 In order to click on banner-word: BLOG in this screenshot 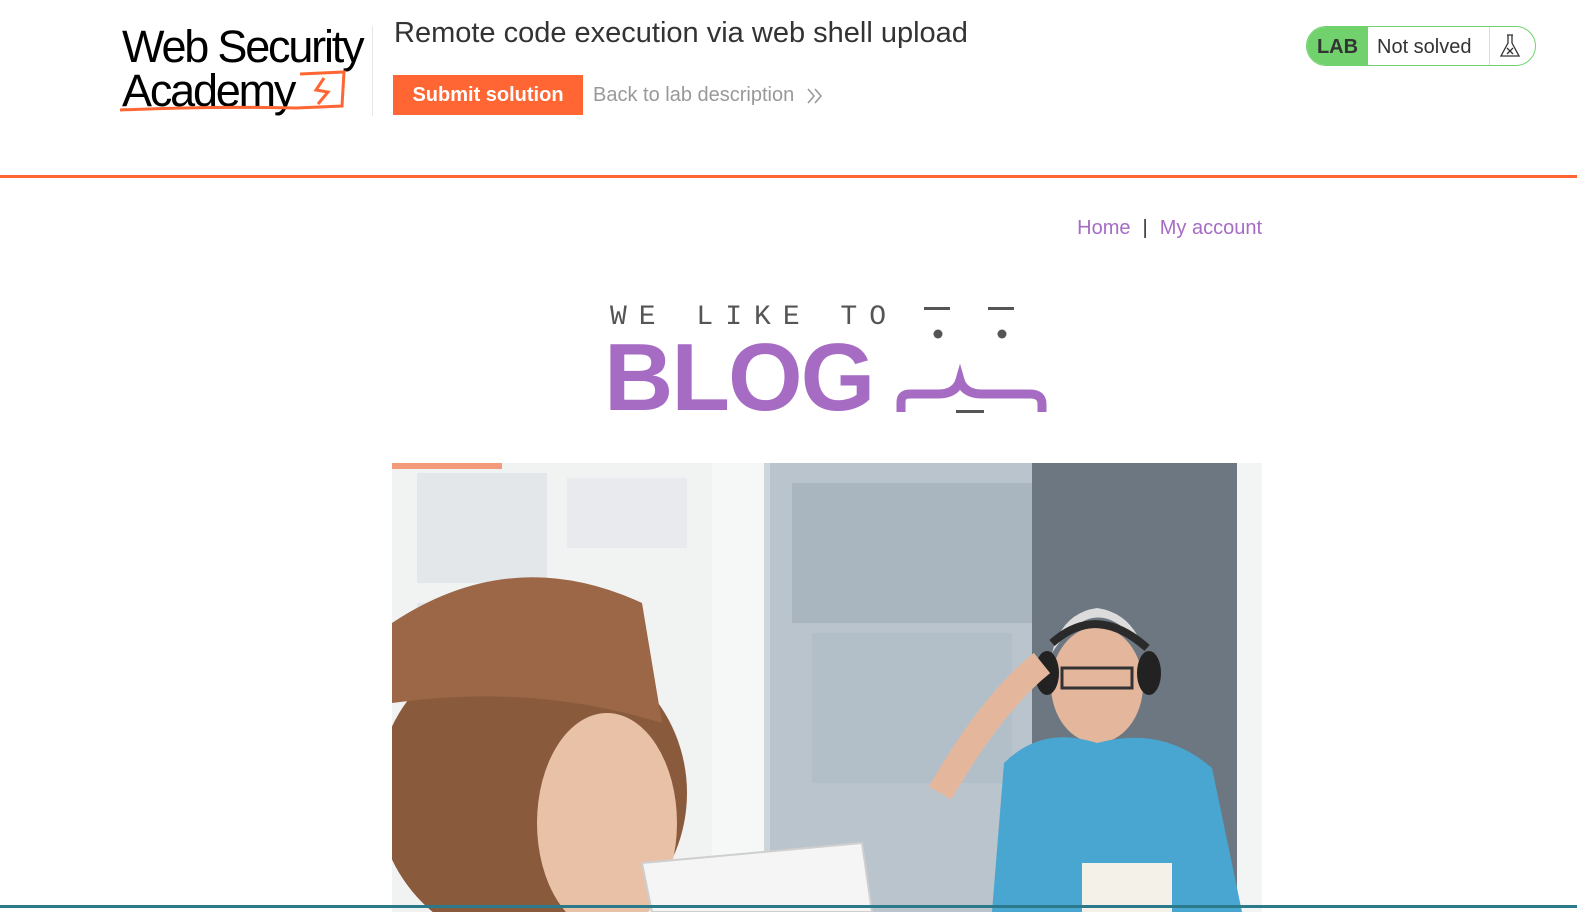, I will do `click(739, 377)`.